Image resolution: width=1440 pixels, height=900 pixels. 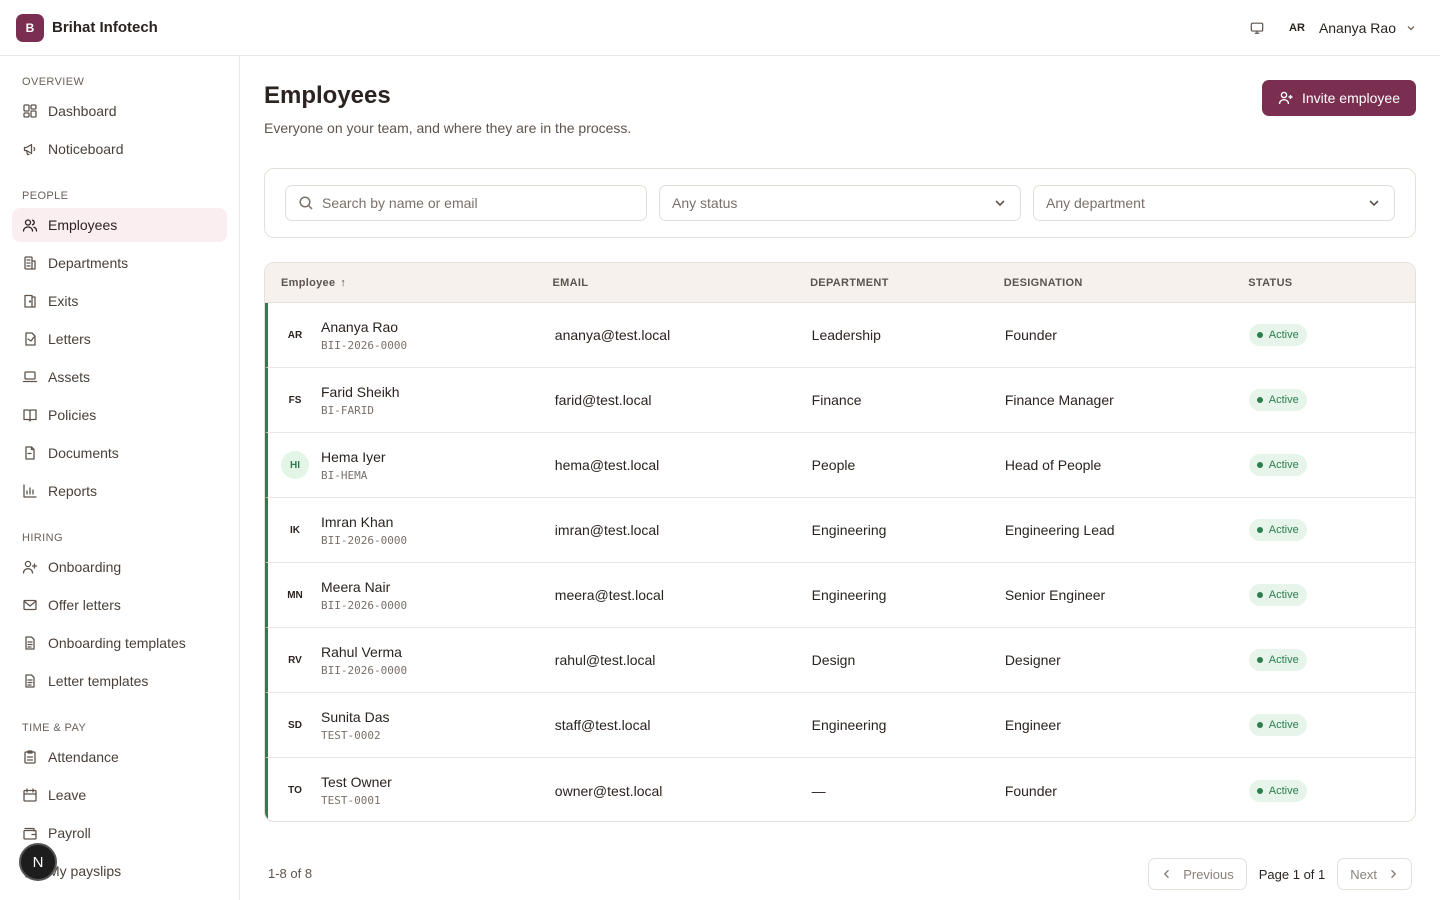 What do you see at coordinates (119, 111) in the screenshot?
I see `sidebar-item-dashboard: Dashboard` at bounding box center [119, 111].